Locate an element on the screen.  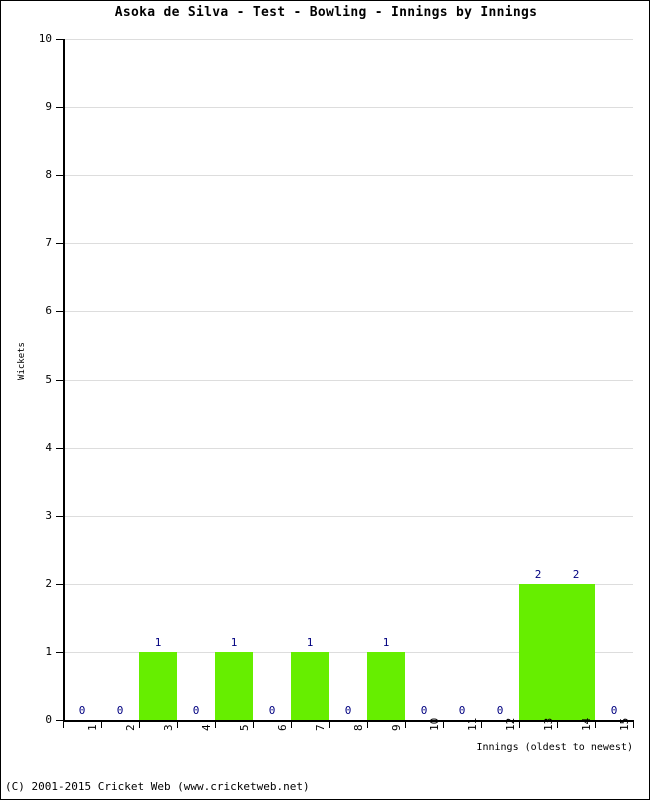
y-tick-label: 4 is located at coordinates (48, 447).